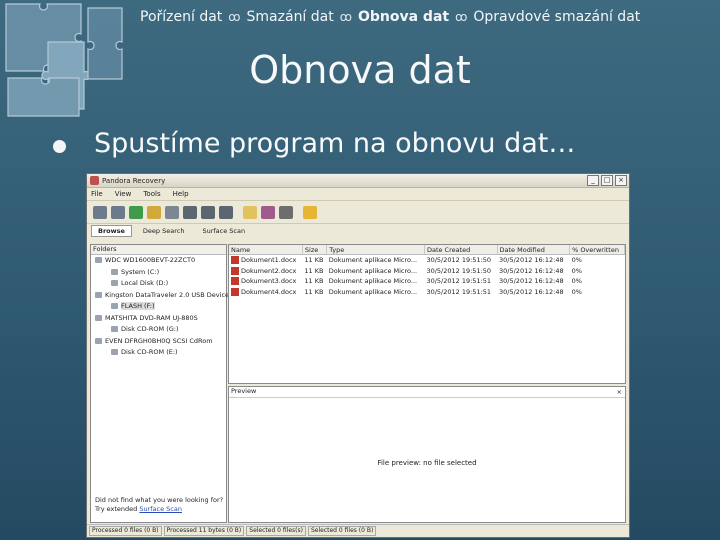  I want to click on forward-icon, so click(118, 212).